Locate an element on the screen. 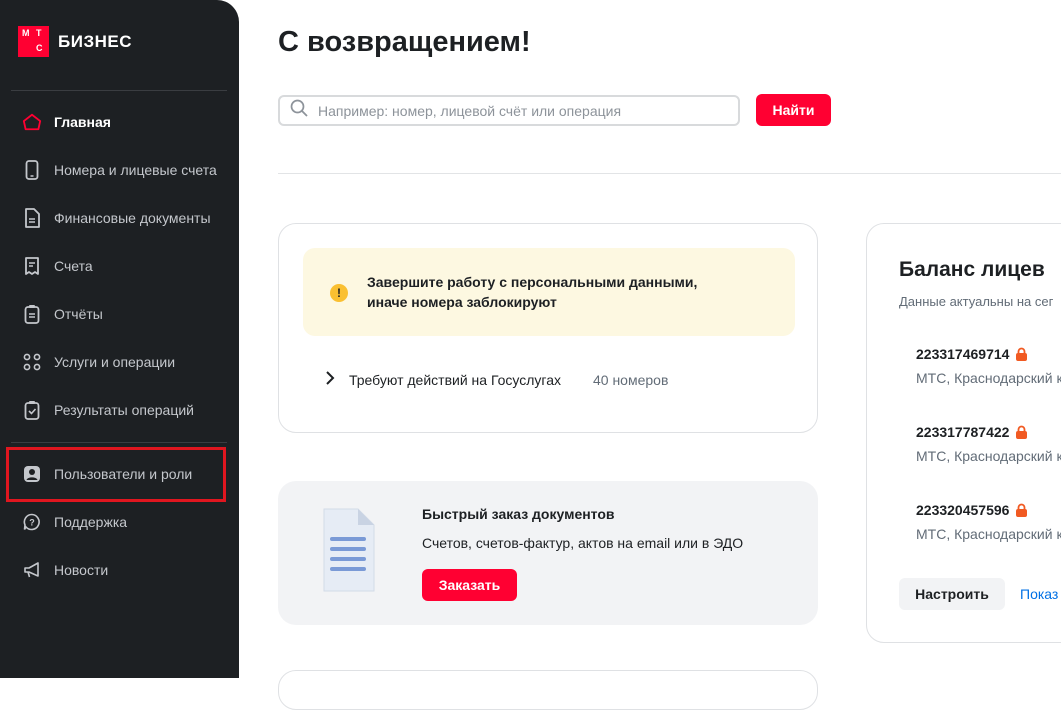  sidebar-item-label: Отчёты is located at coordinates (78, 314).